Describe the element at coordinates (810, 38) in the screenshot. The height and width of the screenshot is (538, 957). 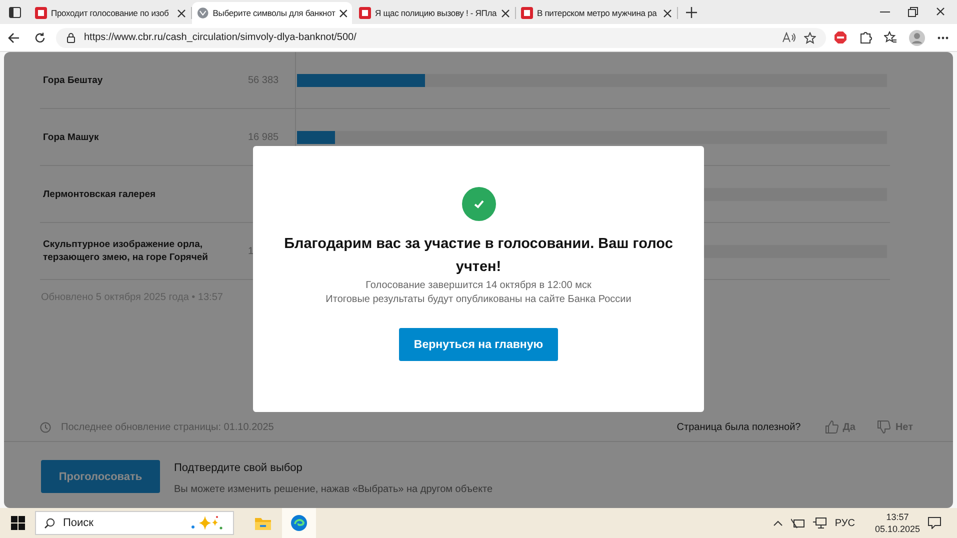
I see `star-icon` at that location.